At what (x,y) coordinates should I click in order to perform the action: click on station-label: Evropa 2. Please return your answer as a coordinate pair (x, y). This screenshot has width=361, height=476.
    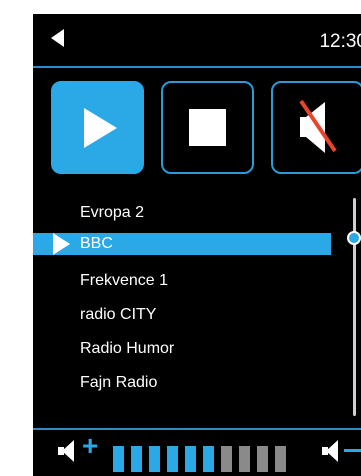
    Looking at the image, I should click on (112, 212).